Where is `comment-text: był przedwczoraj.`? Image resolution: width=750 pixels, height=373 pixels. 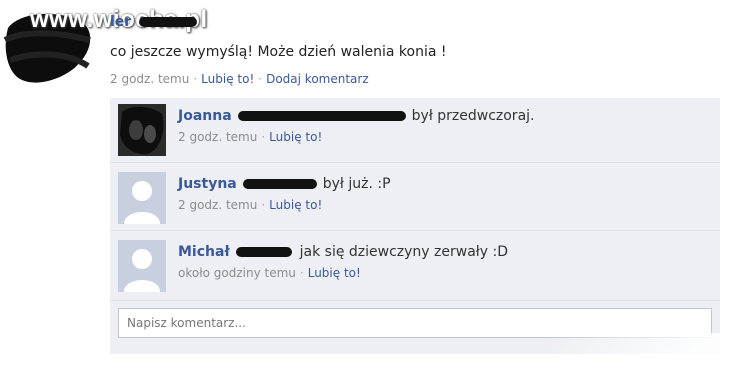
comment-text: był przedwczoraj. is located at coordinates (473, 116).